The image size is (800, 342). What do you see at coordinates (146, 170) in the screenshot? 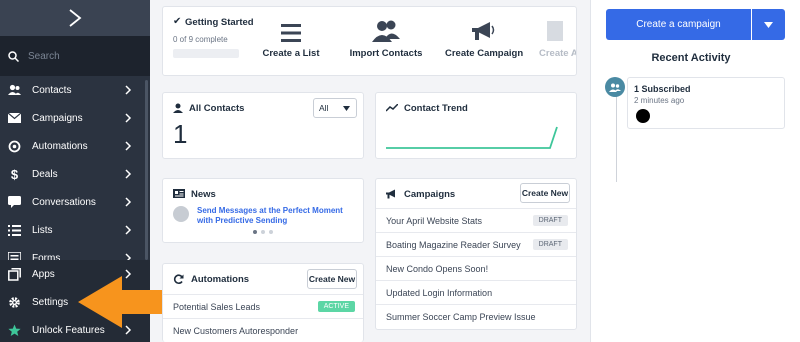
I see `sidebar-scrollbar` at bounding box center [146, 170].